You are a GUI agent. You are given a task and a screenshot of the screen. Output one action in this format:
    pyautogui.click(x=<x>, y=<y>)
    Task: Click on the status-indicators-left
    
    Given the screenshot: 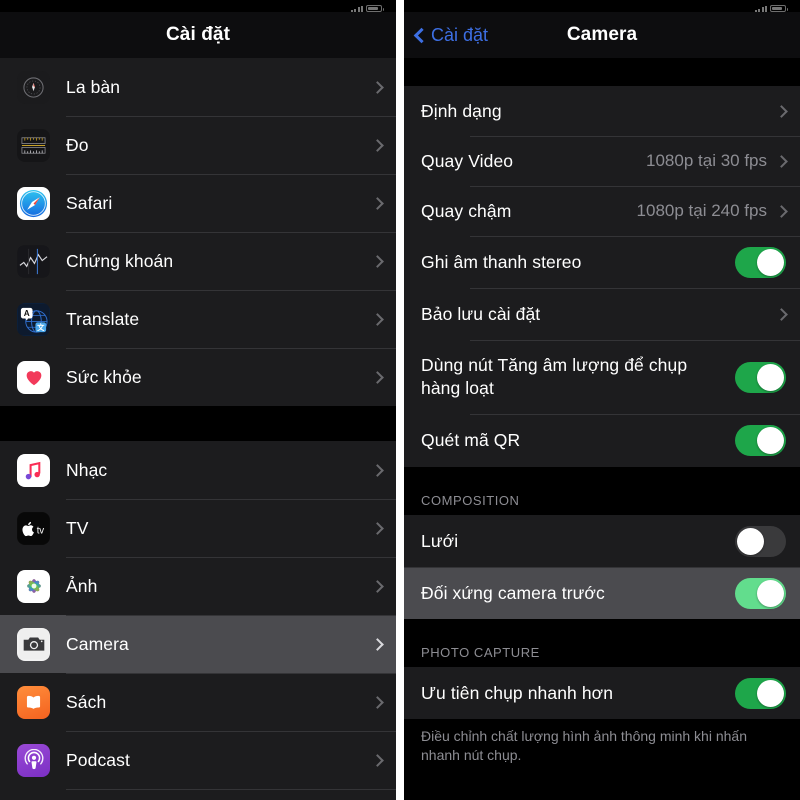 What is the action you would take?
    pyautogui.click(x=367, y=8)
    